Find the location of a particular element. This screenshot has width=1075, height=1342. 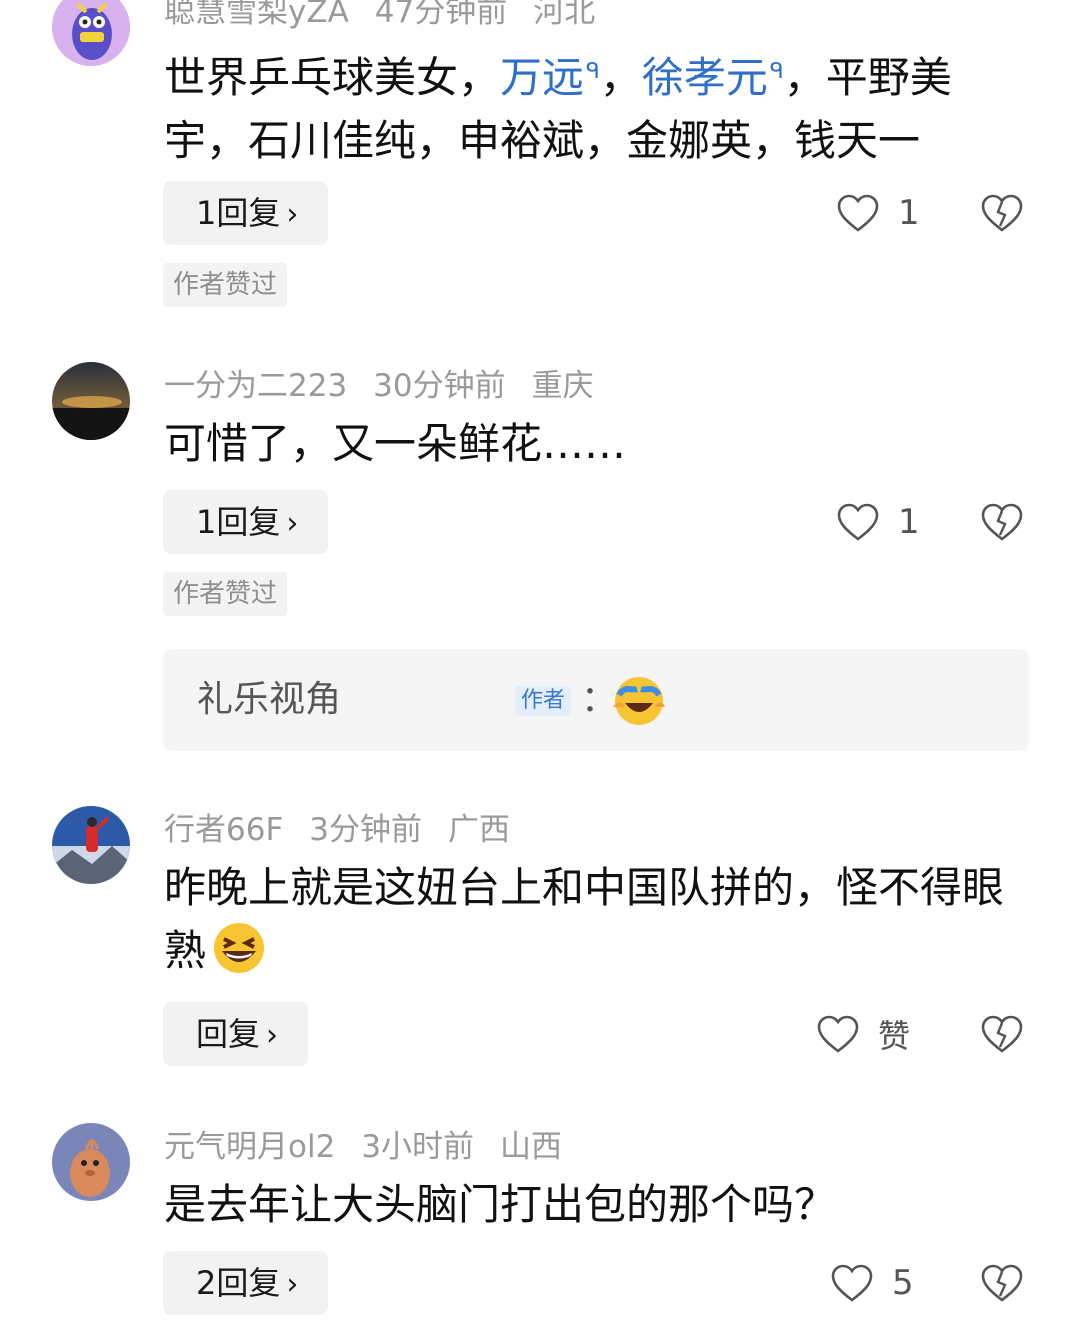

comment-location: 重庆 is located at coordinates (562, 386).